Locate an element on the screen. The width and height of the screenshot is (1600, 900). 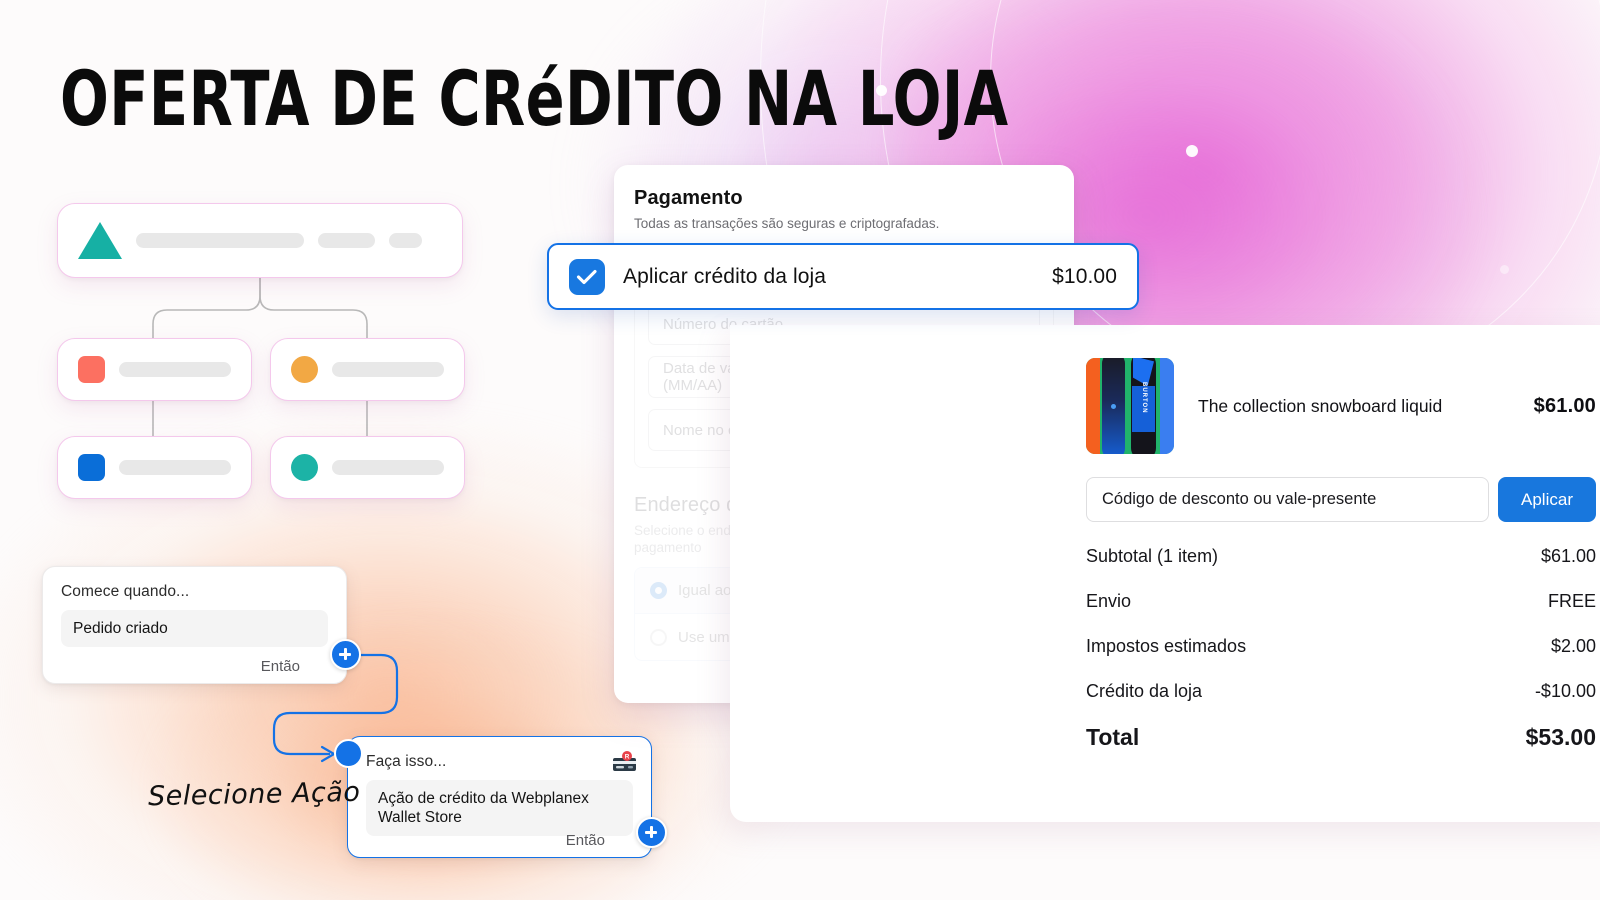
store-credit-checkbox is located at coordinates (587, 276).